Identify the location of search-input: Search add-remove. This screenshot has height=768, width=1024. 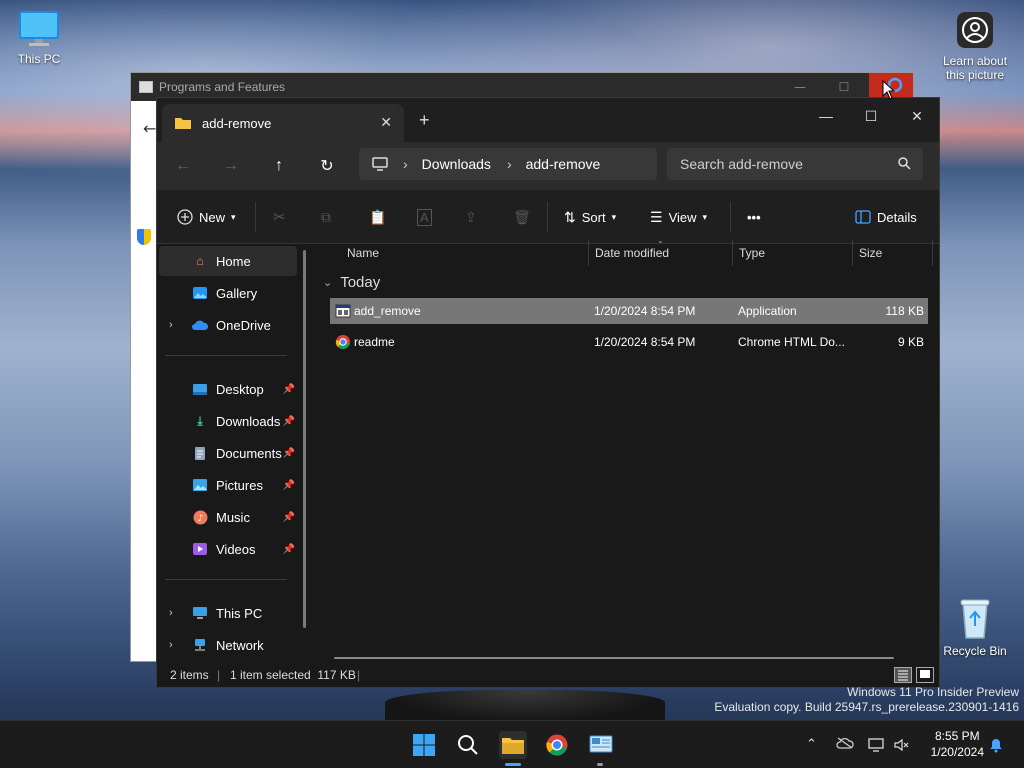
(795, 164).